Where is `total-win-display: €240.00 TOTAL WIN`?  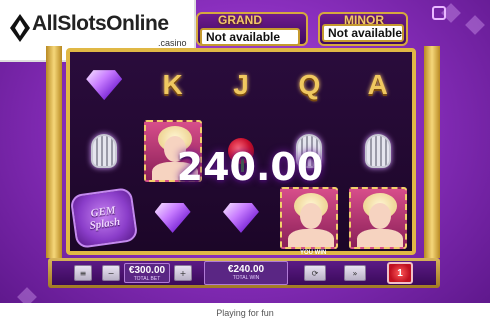 total-win-display: €240.00 TOTAL WIN is located at coordinates (246, 273).